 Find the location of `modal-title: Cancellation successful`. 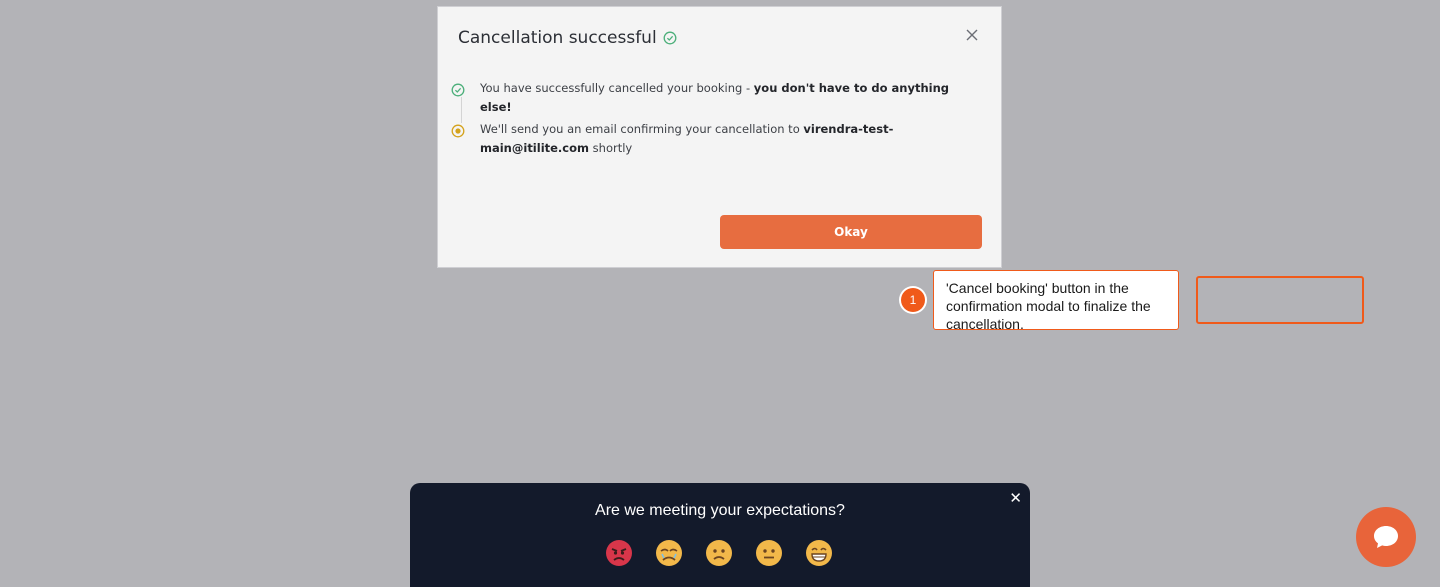

modal-title: Cancellation successful is located at coordinates (567, 38).